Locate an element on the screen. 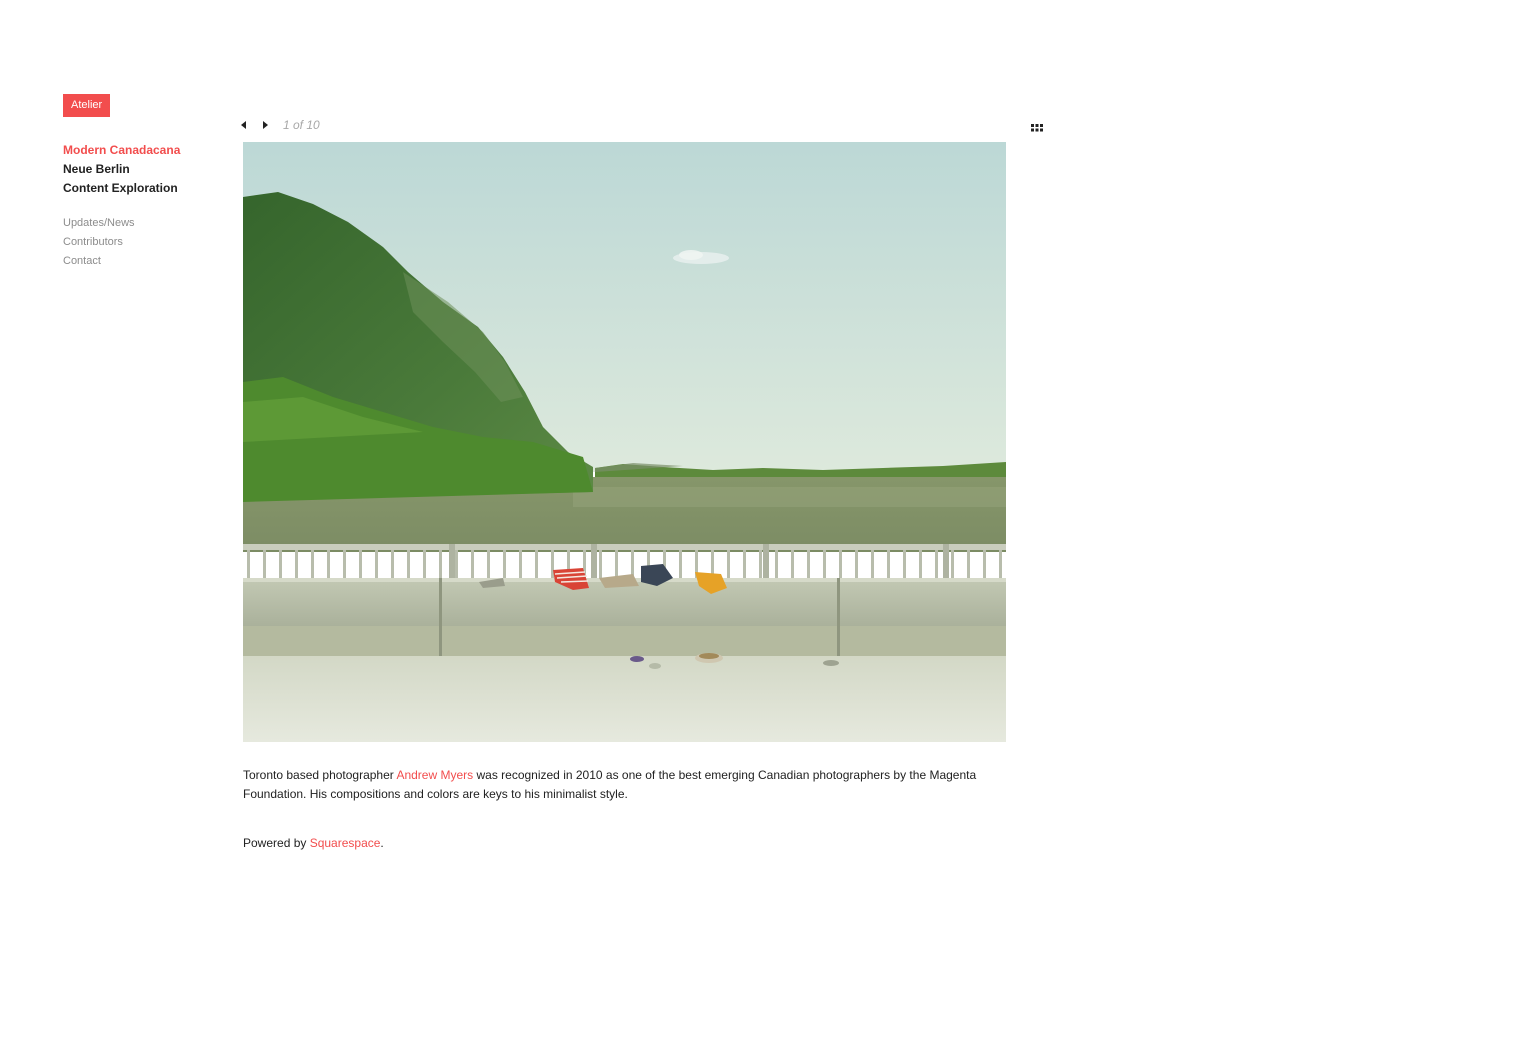 Image resolution: width=1519 pixels, height=1062 pixels. nav-item-modern-canadacana: Modern Canadacana is located at coordinates (121, 150).